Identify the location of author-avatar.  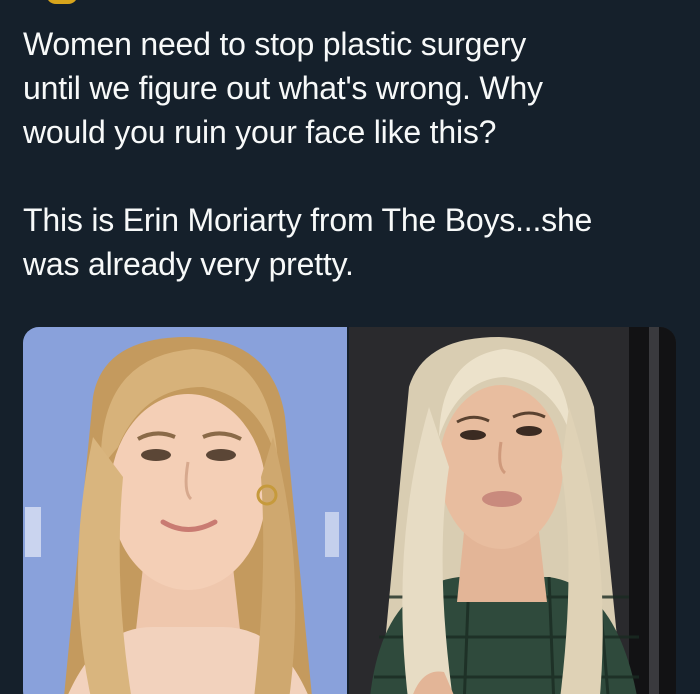
(62, 2).